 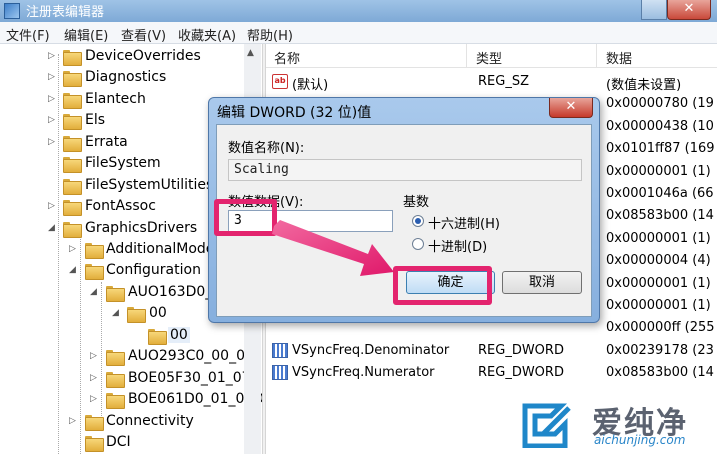 I want to click on window-close-button: ✕, so click(x=689, y=10).